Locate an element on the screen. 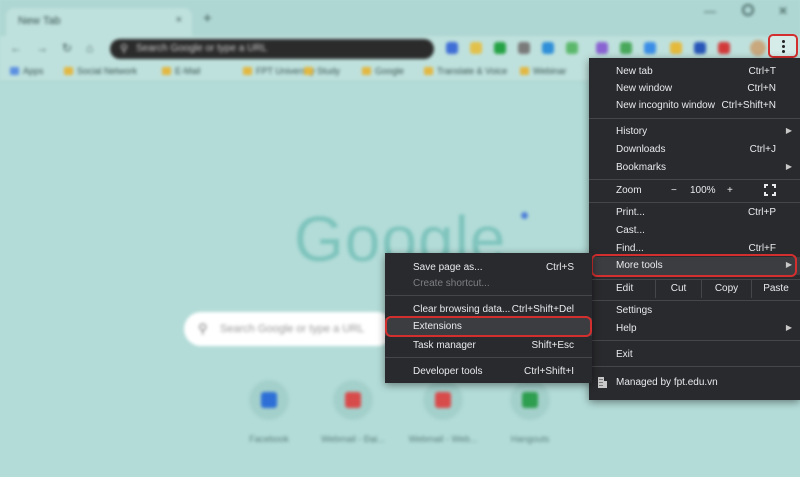  menu-item-help: Help ▶ is located at coordinates (694, 329).